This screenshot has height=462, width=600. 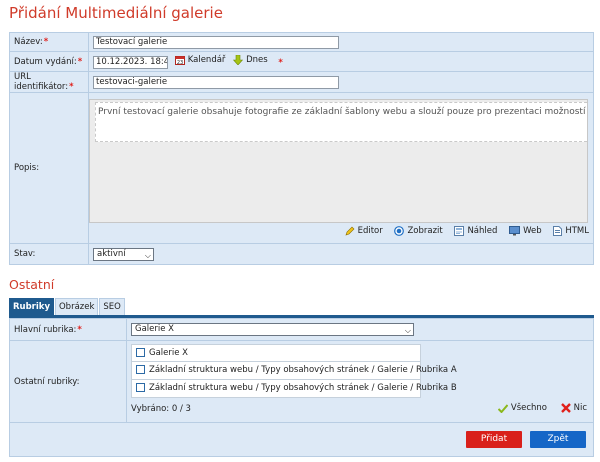 I want to click on date-label-cell: Datum vydání:*, so click(x=49, y=61).